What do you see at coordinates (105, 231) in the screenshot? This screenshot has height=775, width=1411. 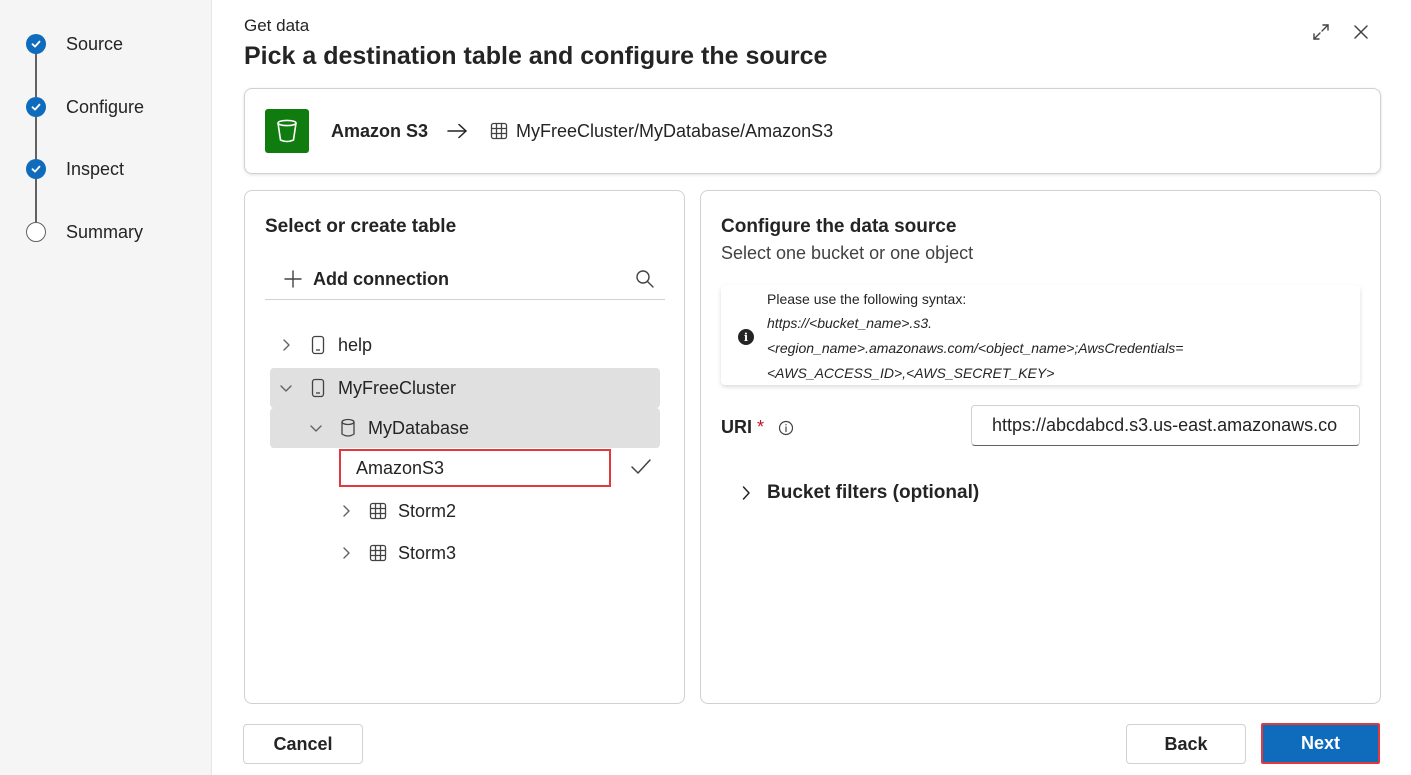 I see `step-label: Summary` at bounding box center [105, 231].